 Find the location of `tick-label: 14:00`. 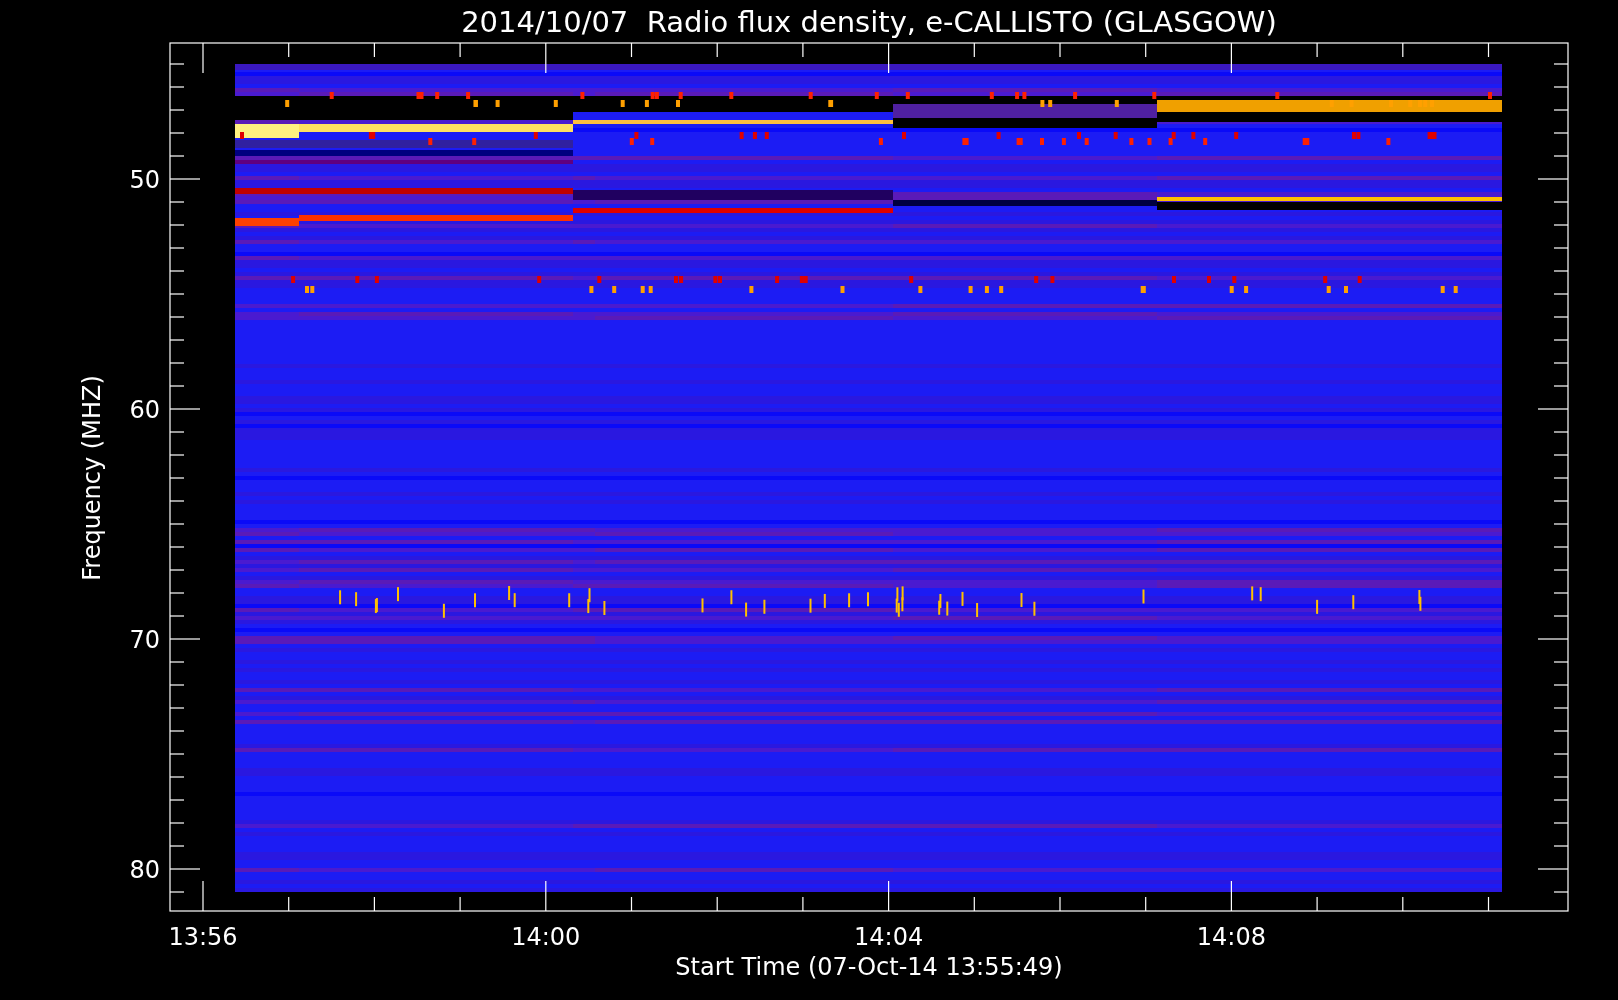

tick-label: 14:00 is located at coordinates (546, 937).